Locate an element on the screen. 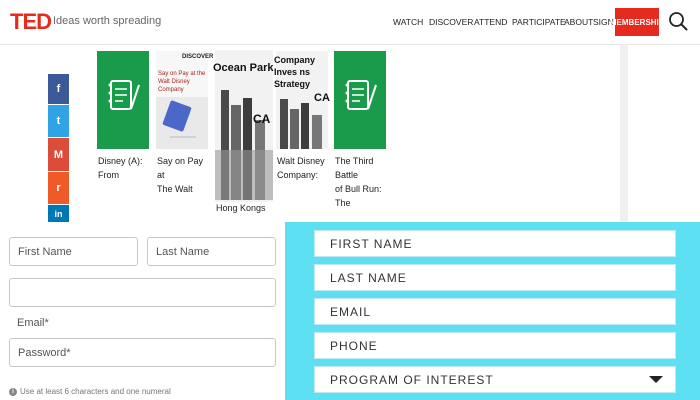 Image resolution: width=700 pixels, height=400 pixels. email-field is located at coordinates (142, 292).